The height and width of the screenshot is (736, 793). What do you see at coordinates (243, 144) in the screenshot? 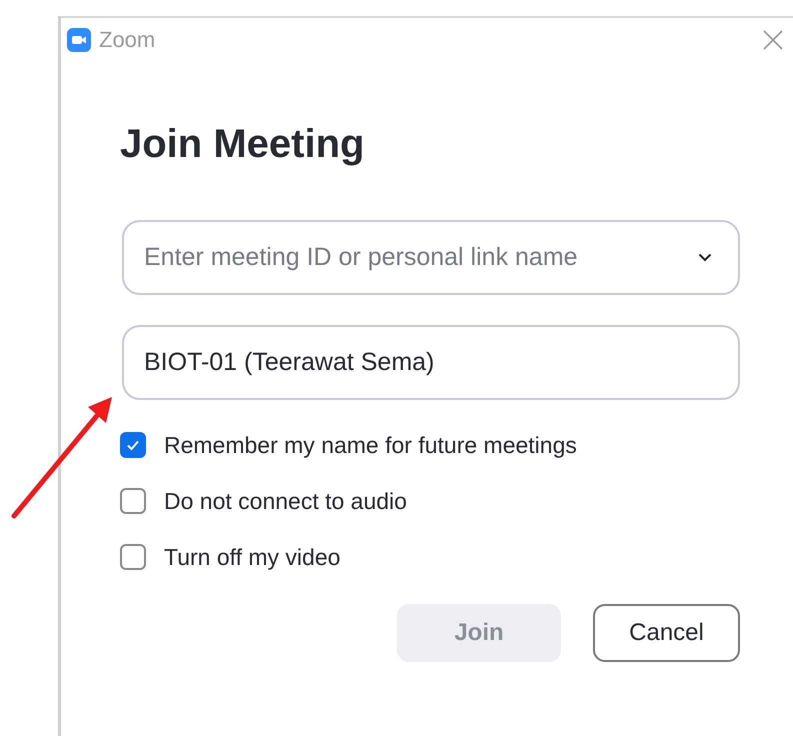
I see `dialog-heading: Join Meeting` at bounding box center [243, 144].